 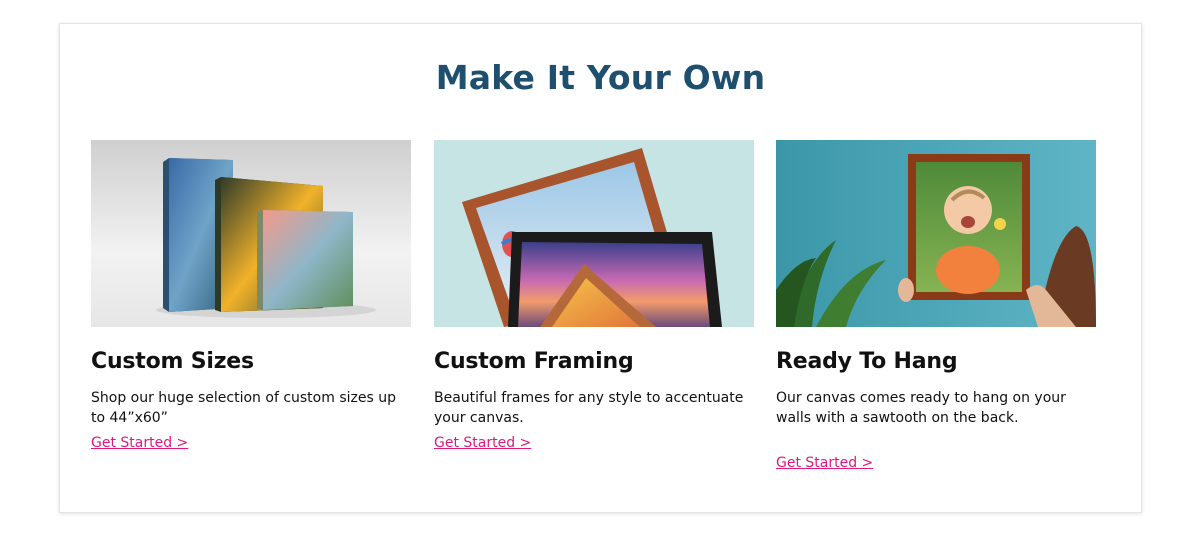 What do you see at coordinates (534, 361) in the screenshot?
I see `card-title: Custom Framing` at bounding box center [534, 361].